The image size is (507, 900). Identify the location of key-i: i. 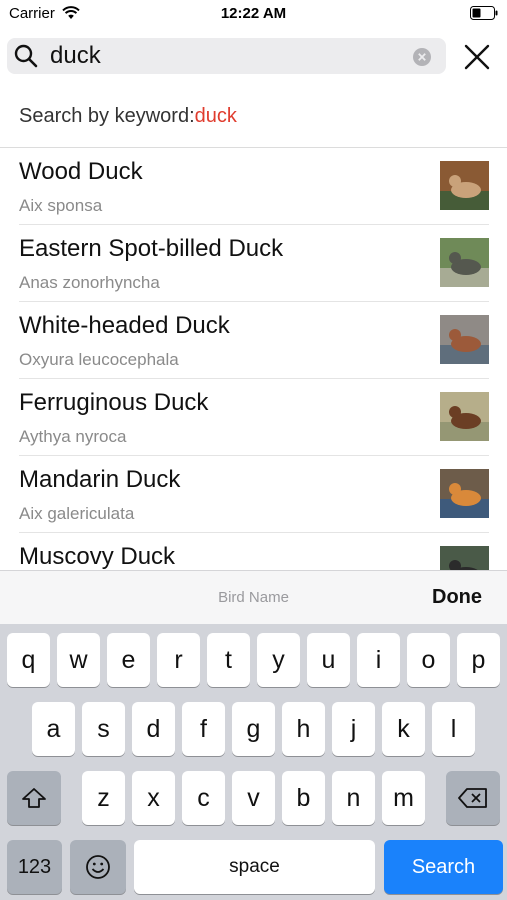
(378, 660).